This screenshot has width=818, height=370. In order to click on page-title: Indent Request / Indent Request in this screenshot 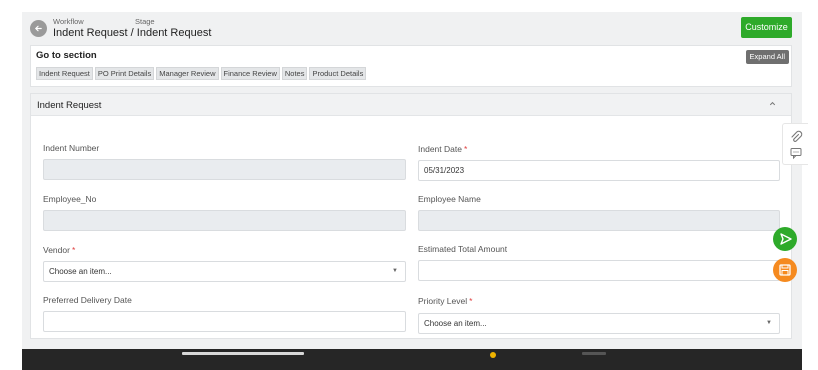, I will do `click(132, 33)`.